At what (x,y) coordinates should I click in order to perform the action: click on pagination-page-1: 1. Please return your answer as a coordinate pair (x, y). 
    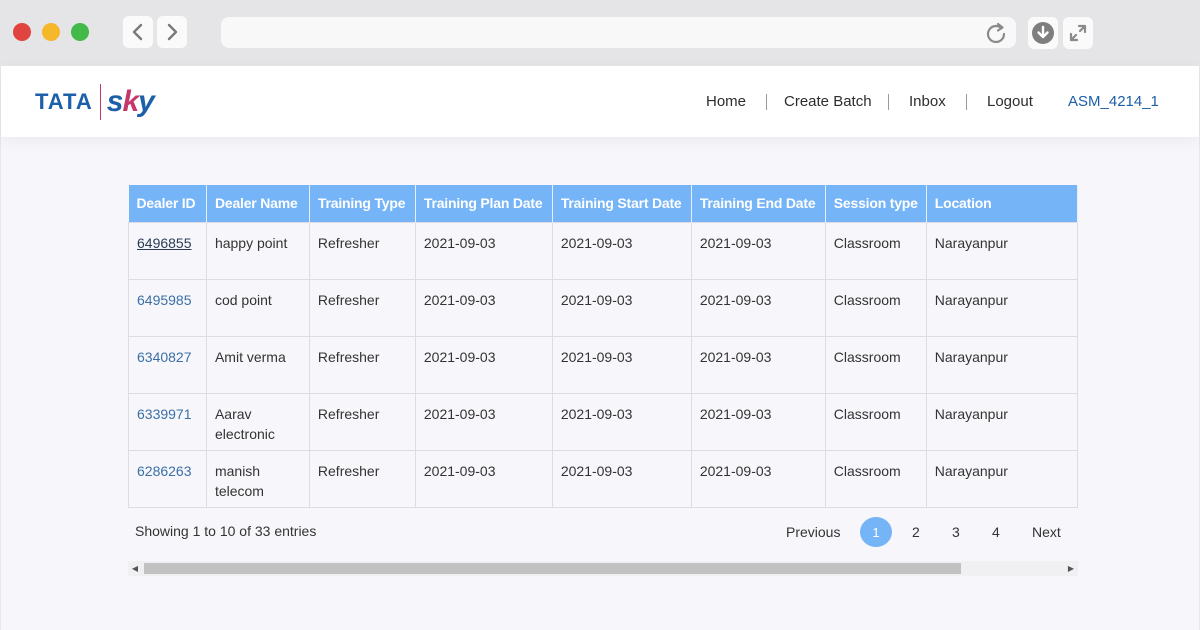
    Looking at the image, I should click on (876, 532).